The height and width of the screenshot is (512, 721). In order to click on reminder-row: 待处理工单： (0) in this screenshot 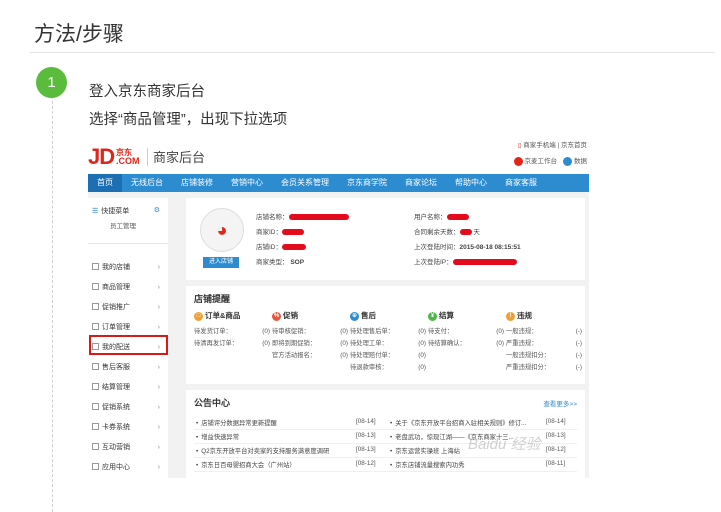, I will do `click(389, 344)`.